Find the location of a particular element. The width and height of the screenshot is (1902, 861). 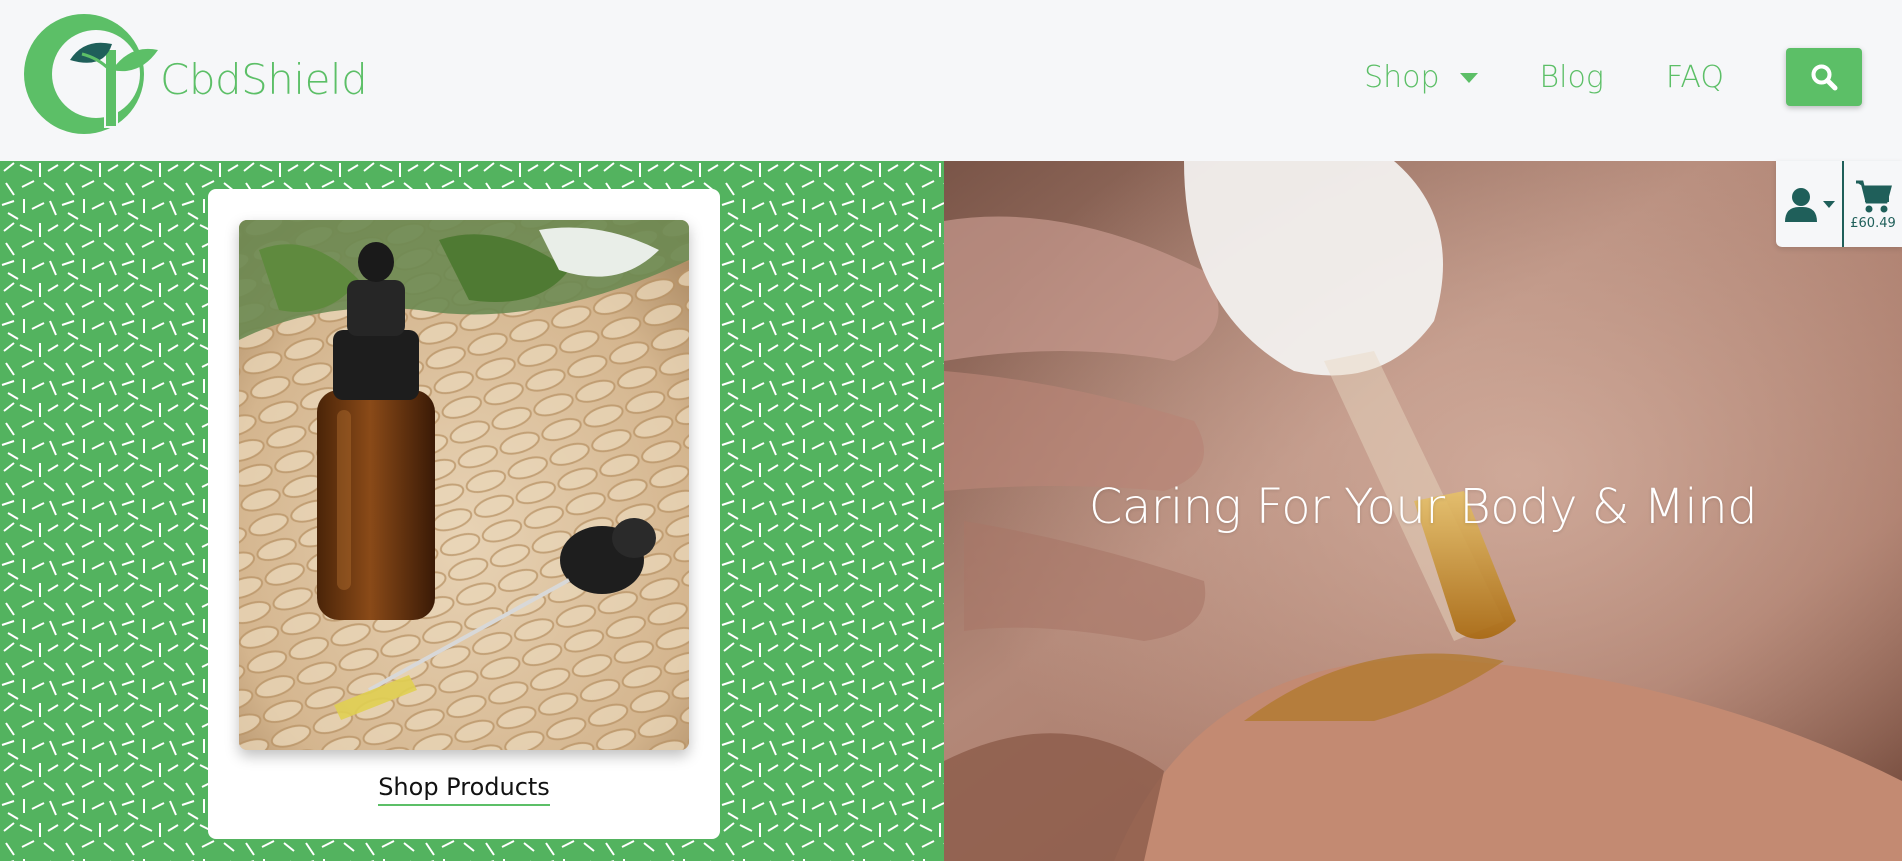

logo-mark-icon is located at coordinates (91, 74).